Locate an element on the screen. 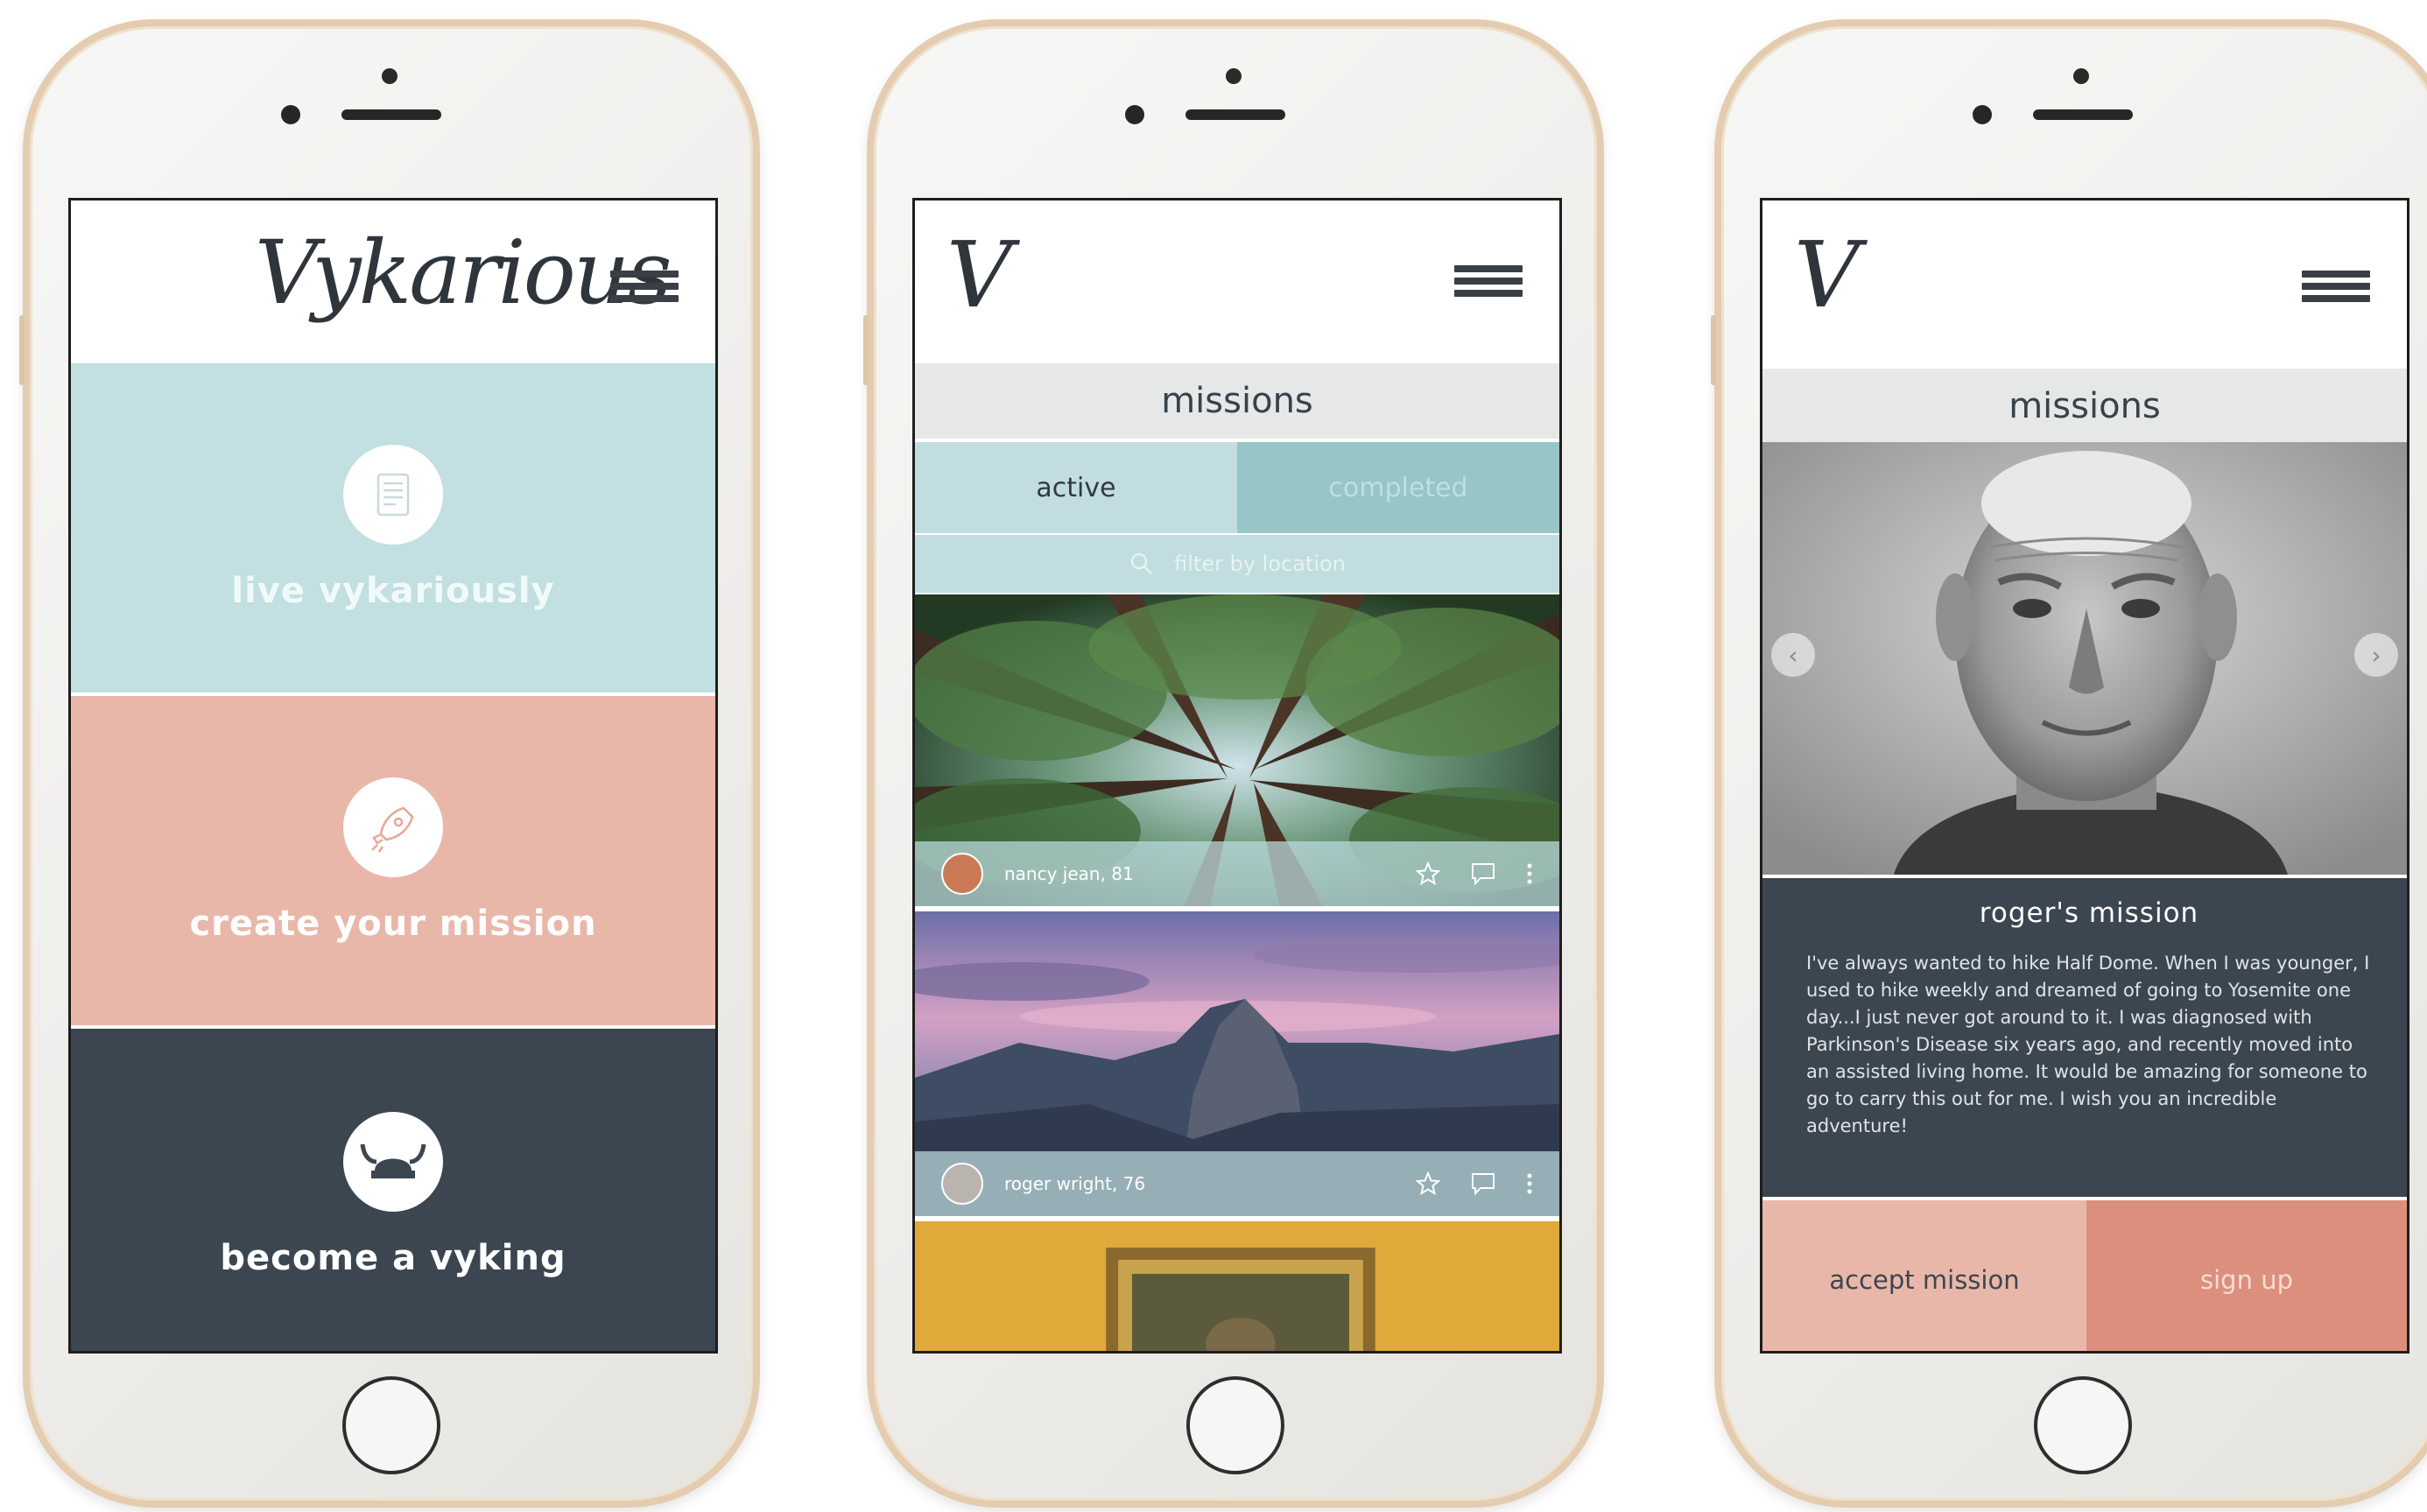 This screenshot has height=1512, width=2427. portrait-photo is located at coordinates (2084, 658).